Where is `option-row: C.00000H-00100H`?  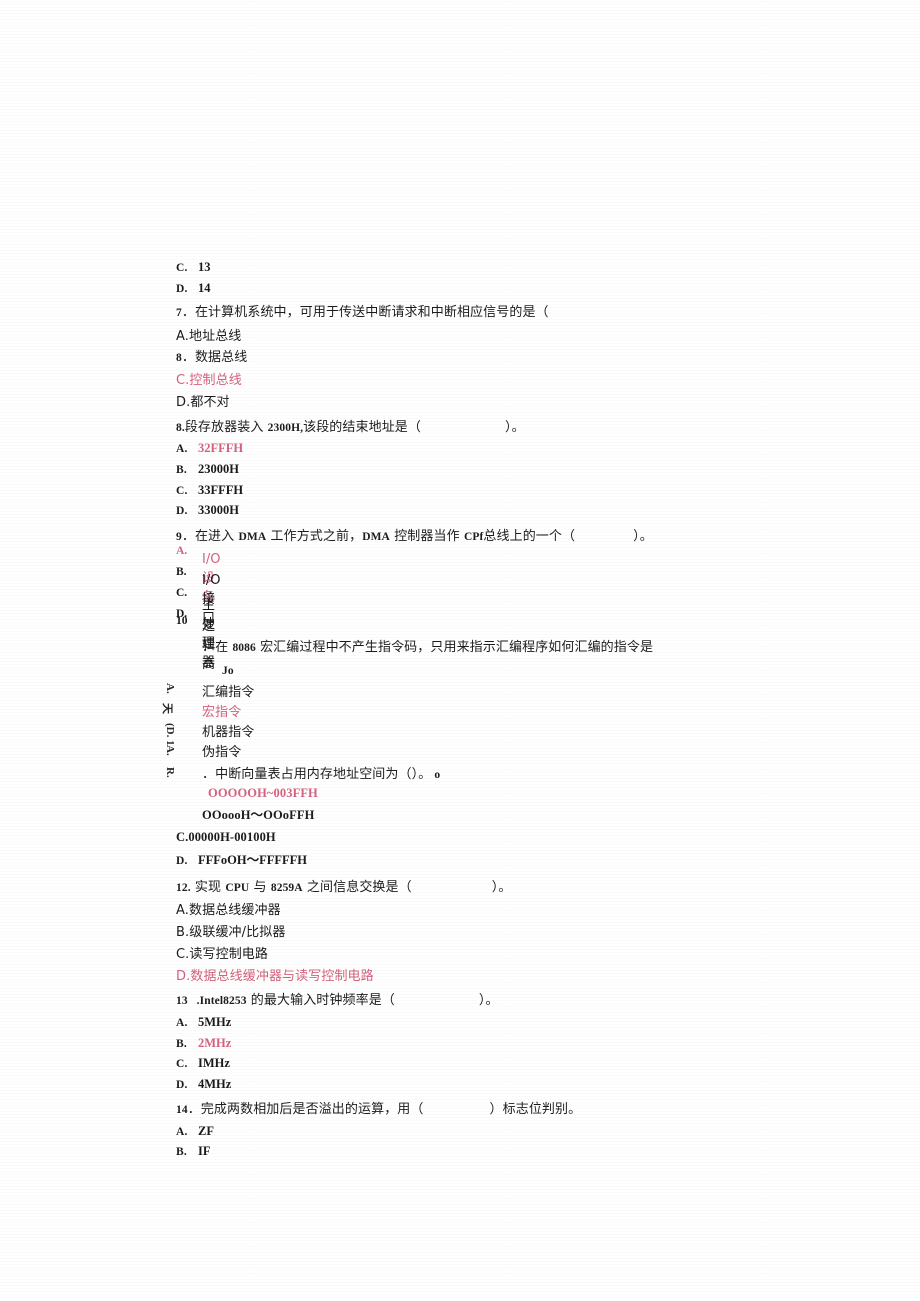 option-row: C.00000H-00100H is located at coordinates (226, 837).